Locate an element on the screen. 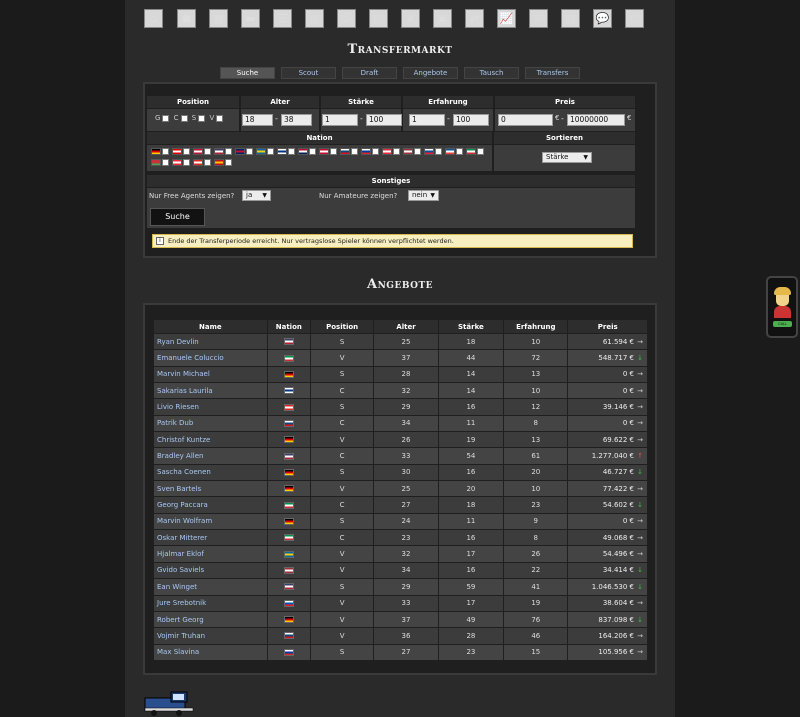 This screenshot has height=717, width=800. training-icon: ▬ is located at coordinates (250, 18).